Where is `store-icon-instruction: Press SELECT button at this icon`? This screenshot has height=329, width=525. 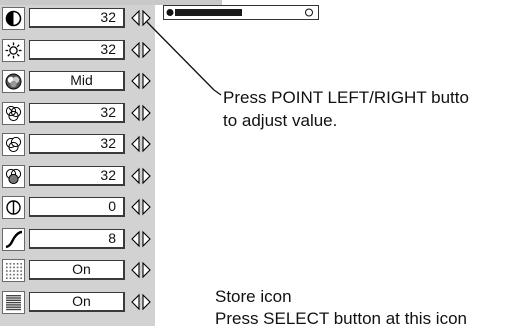 store-icon-instruction: Press SELECT button at this icon is located at coordinates (341, 318).